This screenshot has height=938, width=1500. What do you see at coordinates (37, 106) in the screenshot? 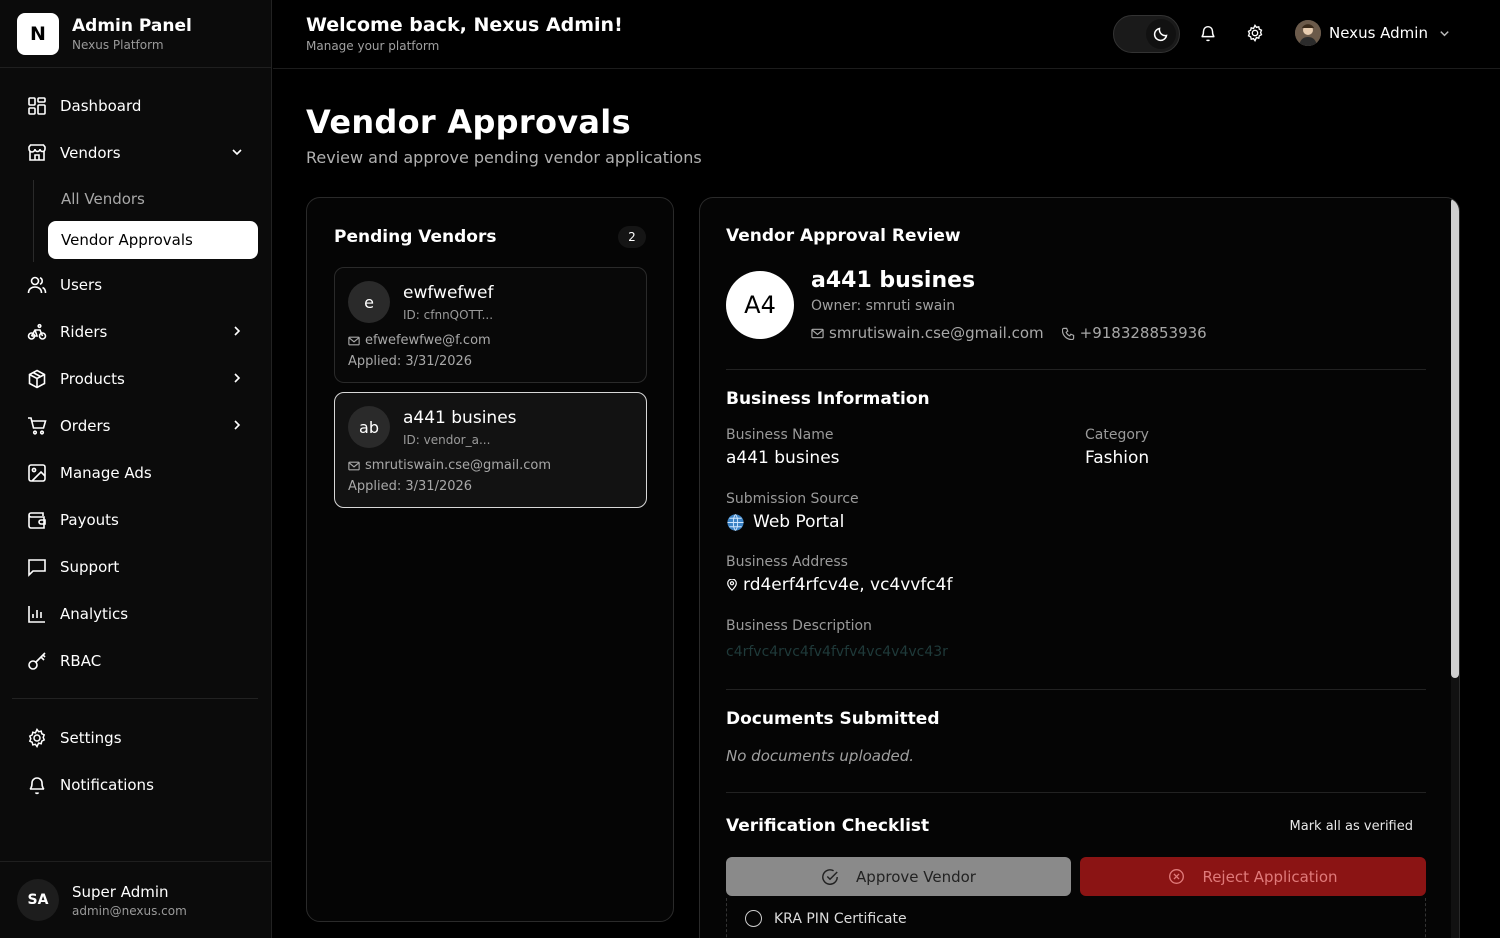
I see `dashboard-icon` at bounding box center [37, 106].